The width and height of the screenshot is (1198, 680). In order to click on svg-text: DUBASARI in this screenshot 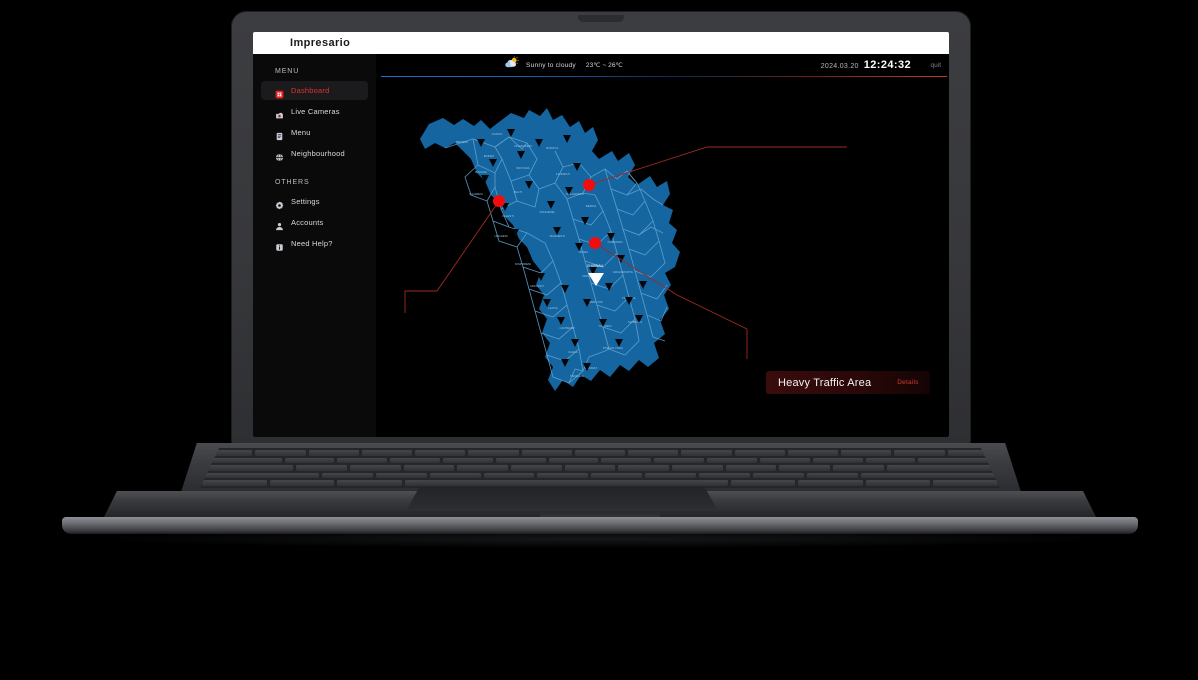, I will do `click(615, 242)`.